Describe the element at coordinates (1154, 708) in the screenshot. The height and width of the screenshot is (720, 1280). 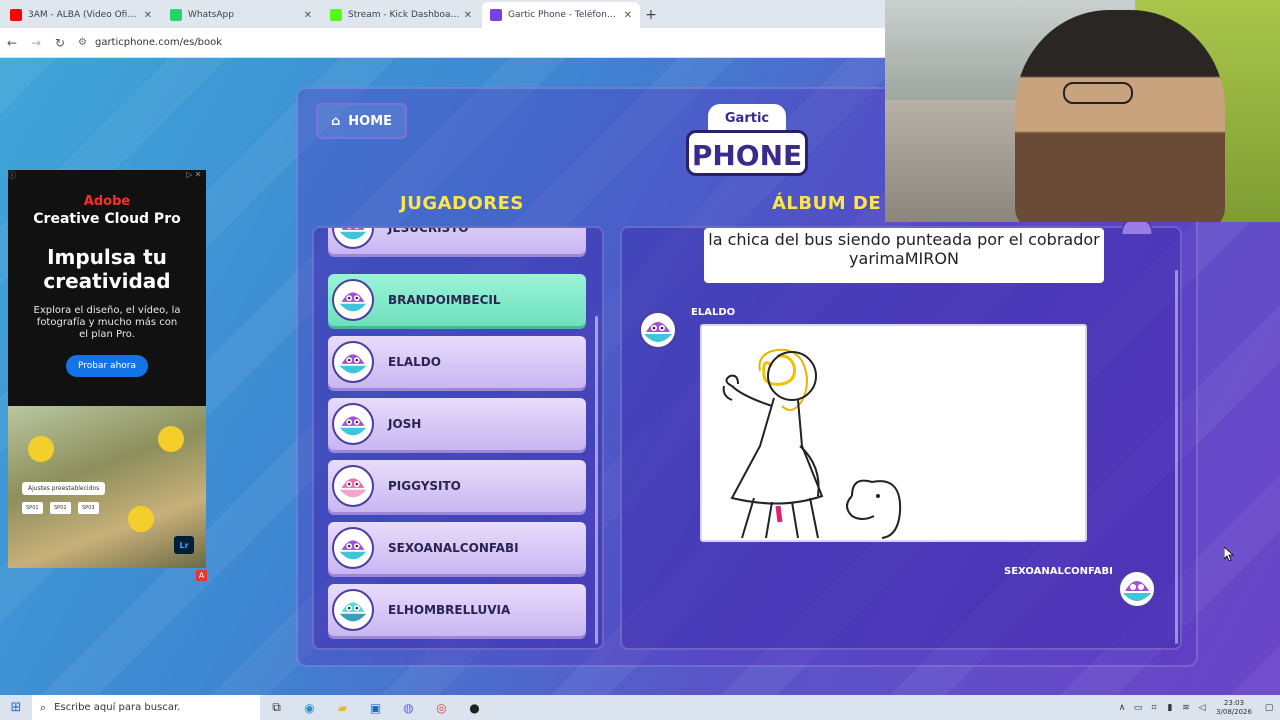
I see `tray-network-icon: ⌗` at that location.